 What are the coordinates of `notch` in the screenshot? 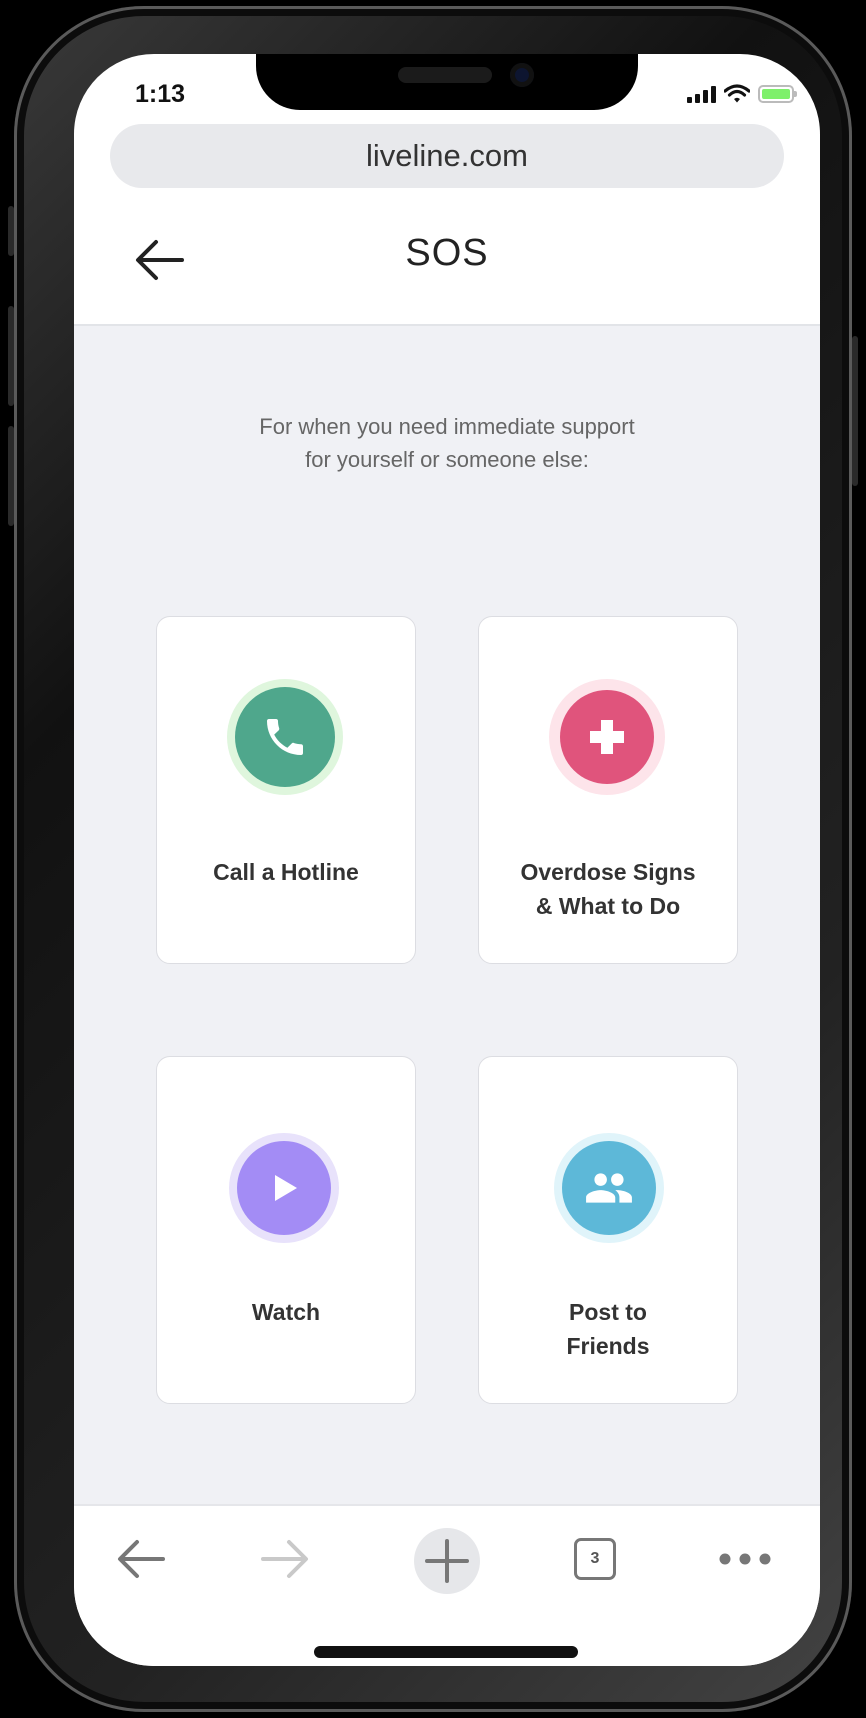 It's located at (447, 82).